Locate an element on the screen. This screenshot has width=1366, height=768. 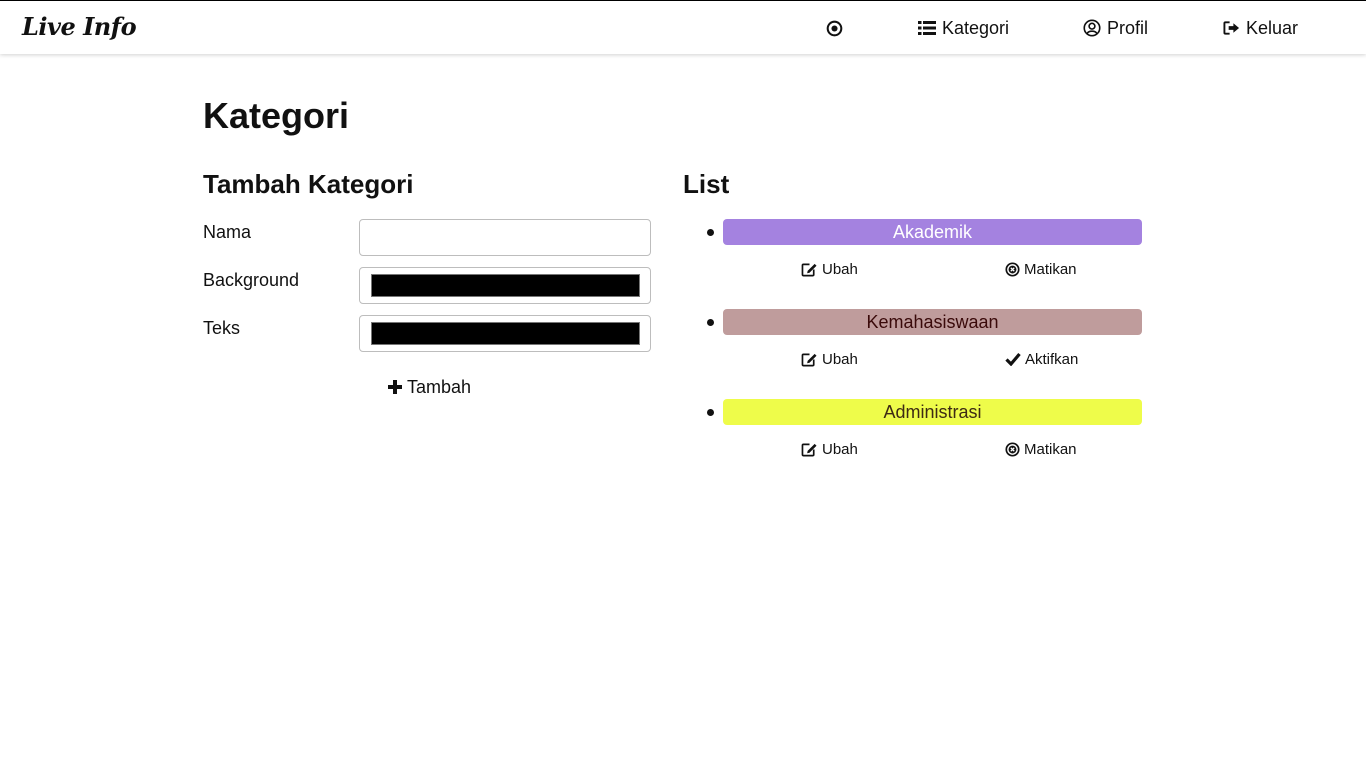
list-item: Administrasi Ubah Matikan is located at coordinates (912, 432).